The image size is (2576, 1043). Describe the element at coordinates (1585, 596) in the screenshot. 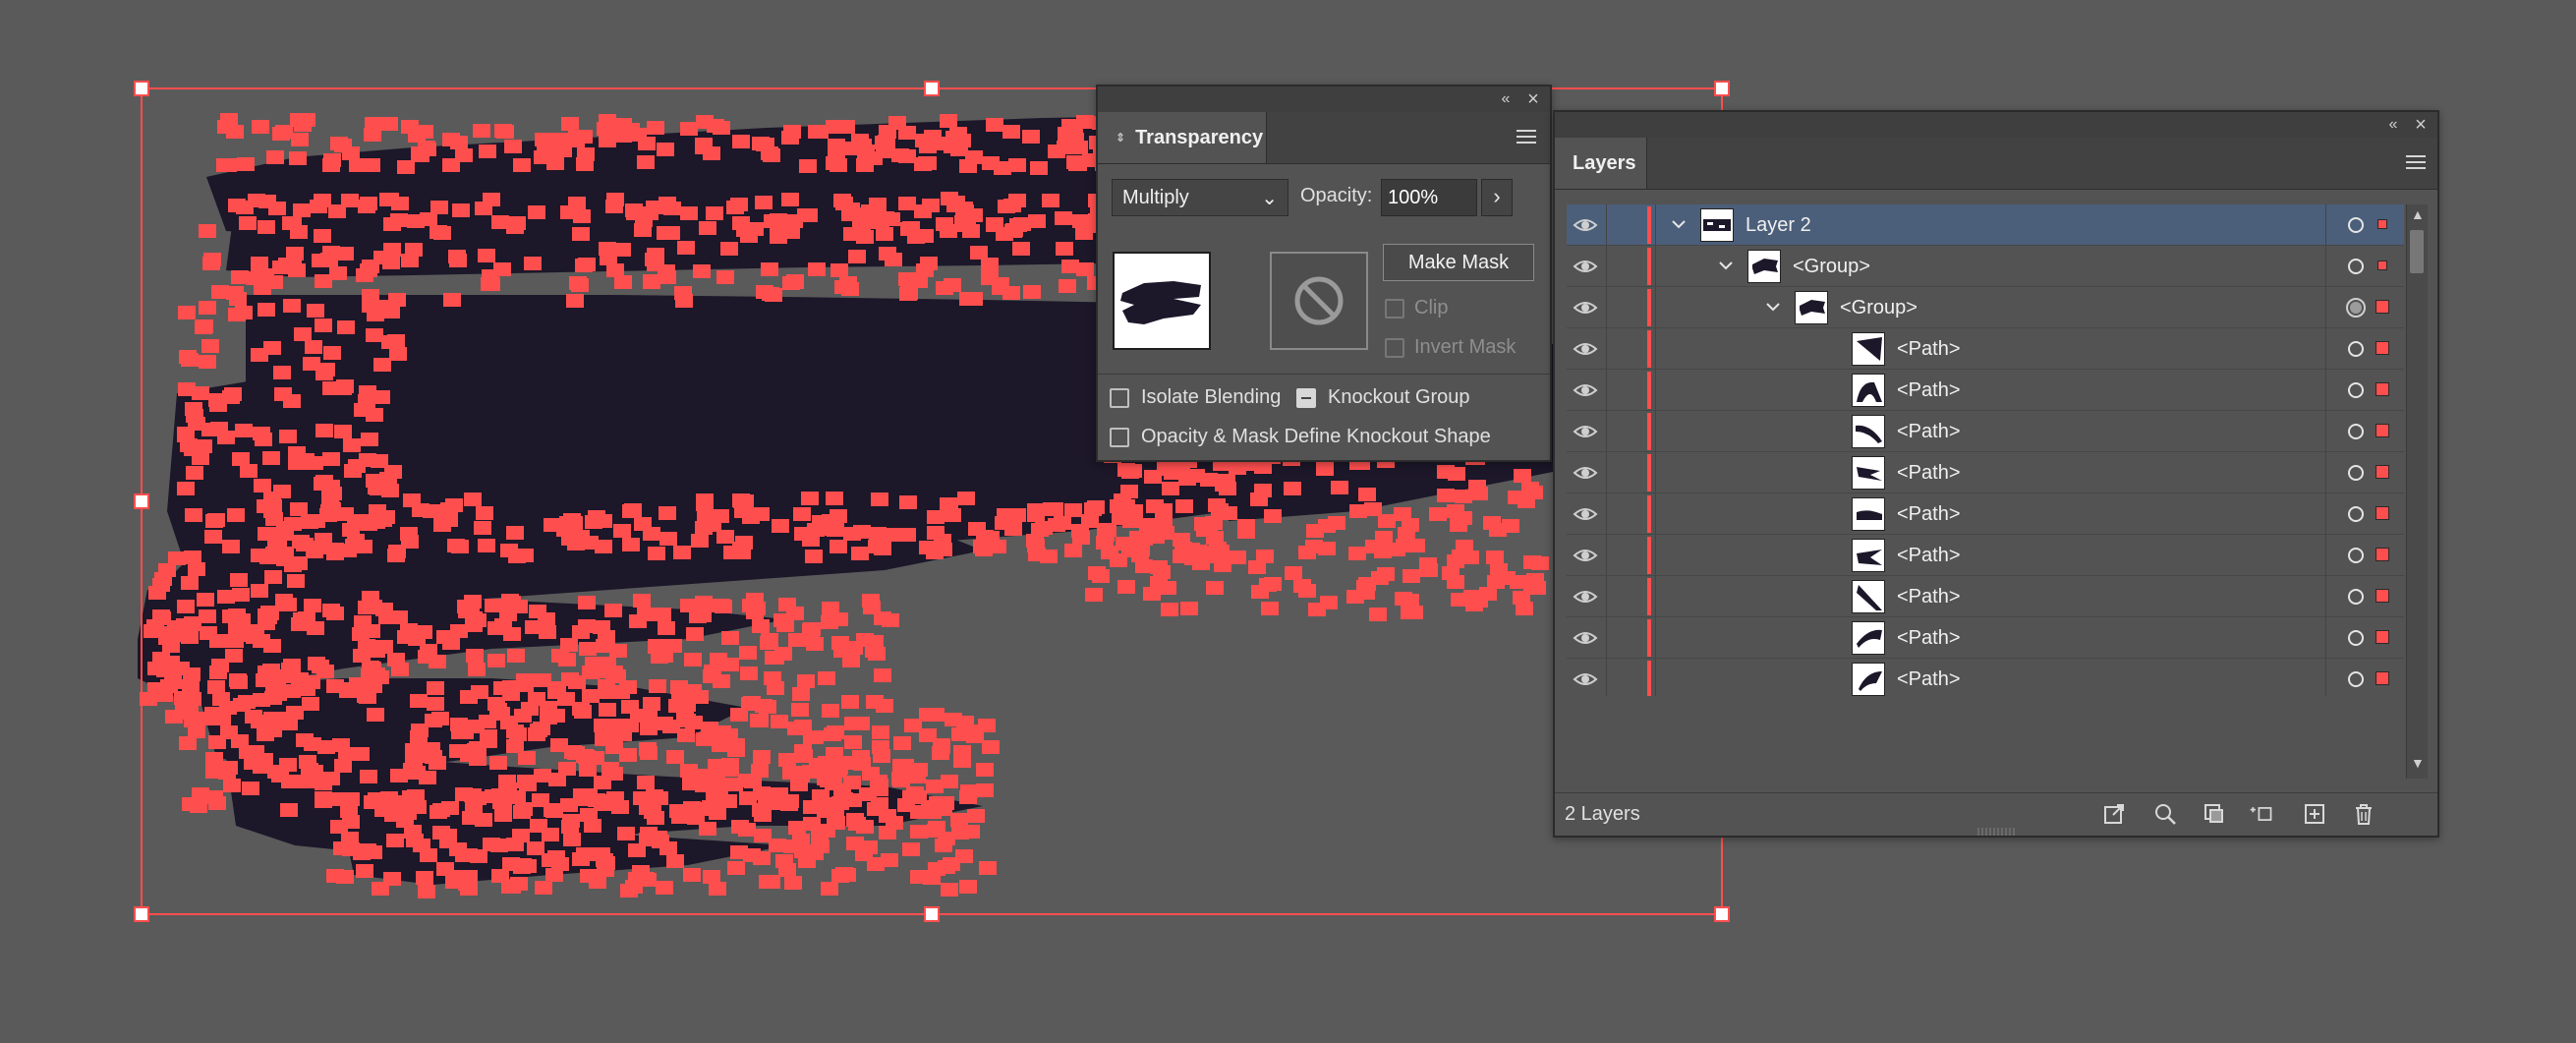

I see `eye-icon` at that location.